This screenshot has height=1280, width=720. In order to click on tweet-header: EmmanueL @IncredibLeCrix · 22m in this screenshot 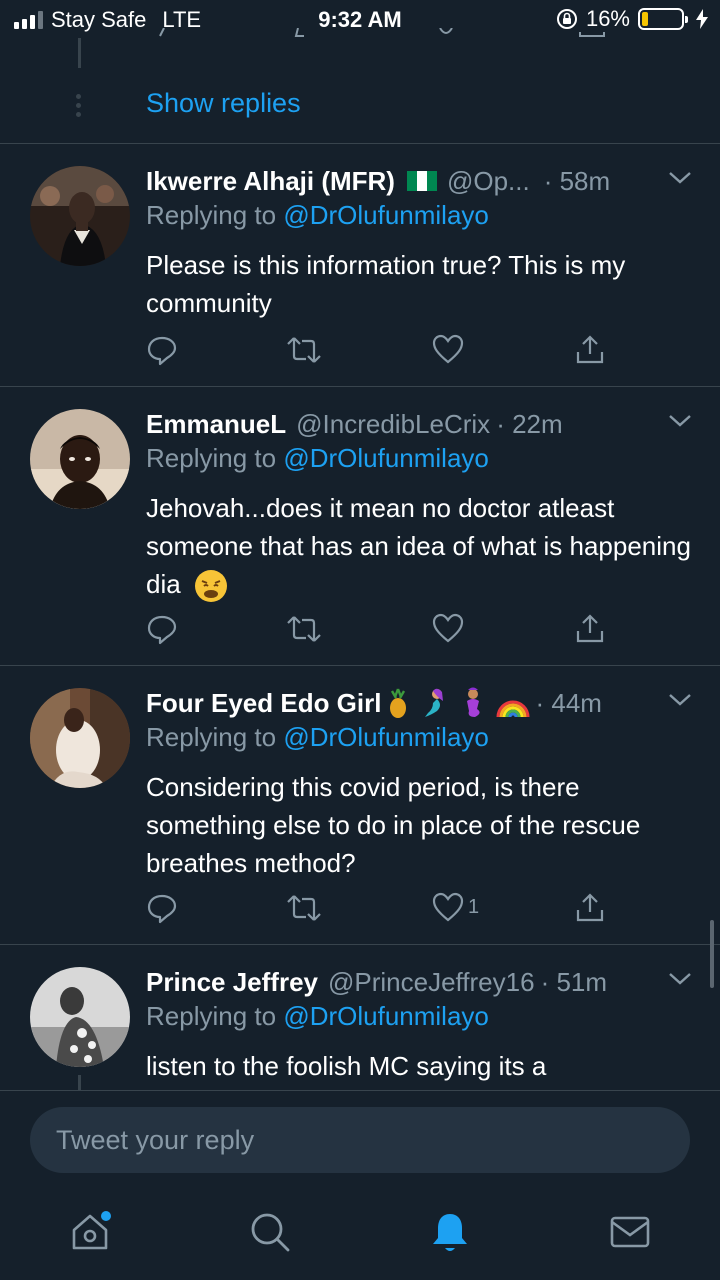, I will do `click(423, 424)`.